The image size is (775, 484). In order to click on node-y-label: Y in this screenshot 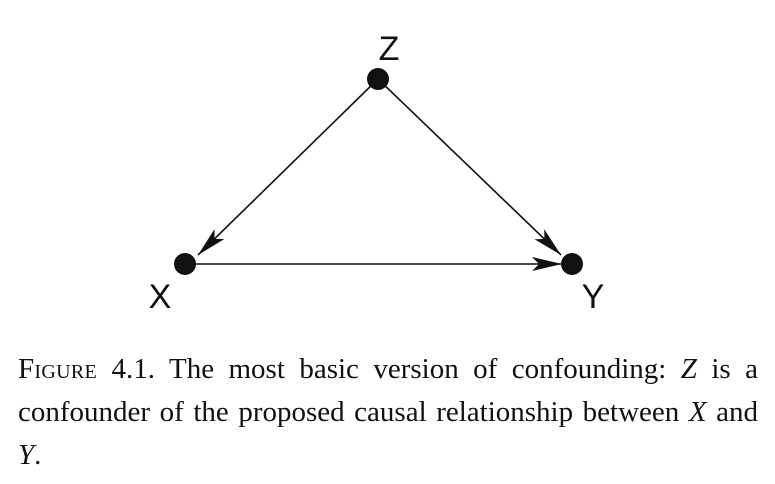, I will do `click(593, 297)`.